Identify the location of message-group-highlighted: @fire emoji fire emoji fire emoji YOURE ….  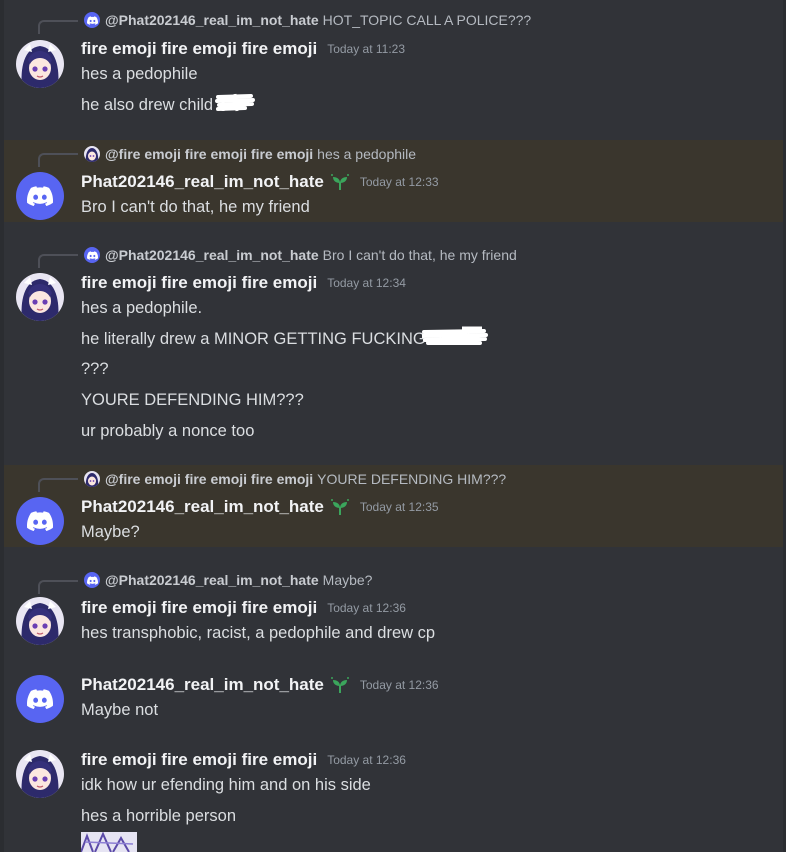
(393, 506).